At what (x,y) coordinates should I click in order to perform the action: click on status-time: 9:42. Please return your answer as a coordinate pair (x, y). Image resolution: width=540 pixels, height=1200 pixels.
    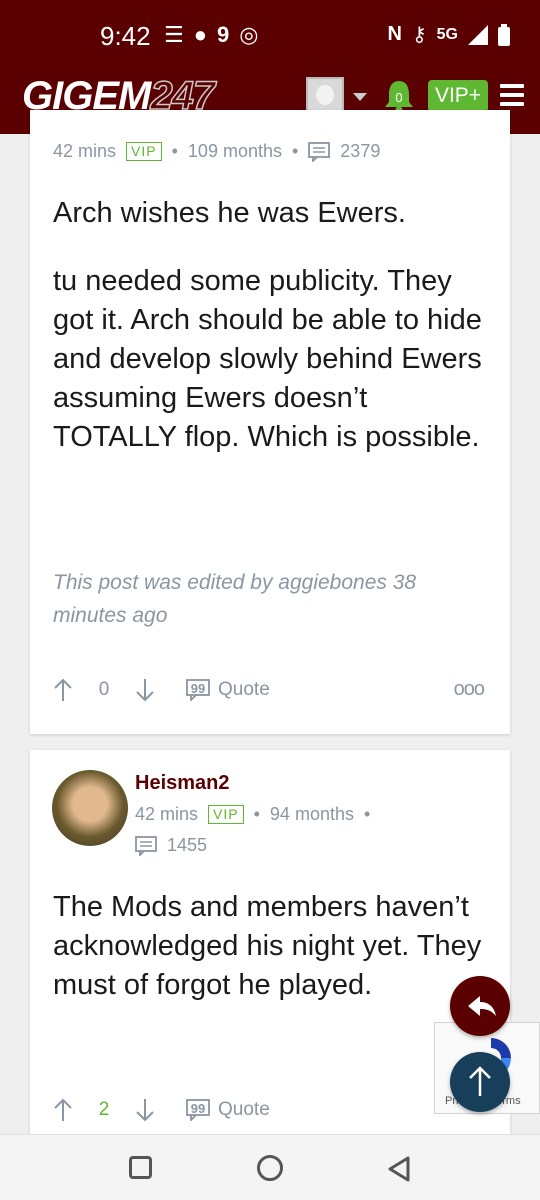
    Looking at the image, I should click on (125, 36).